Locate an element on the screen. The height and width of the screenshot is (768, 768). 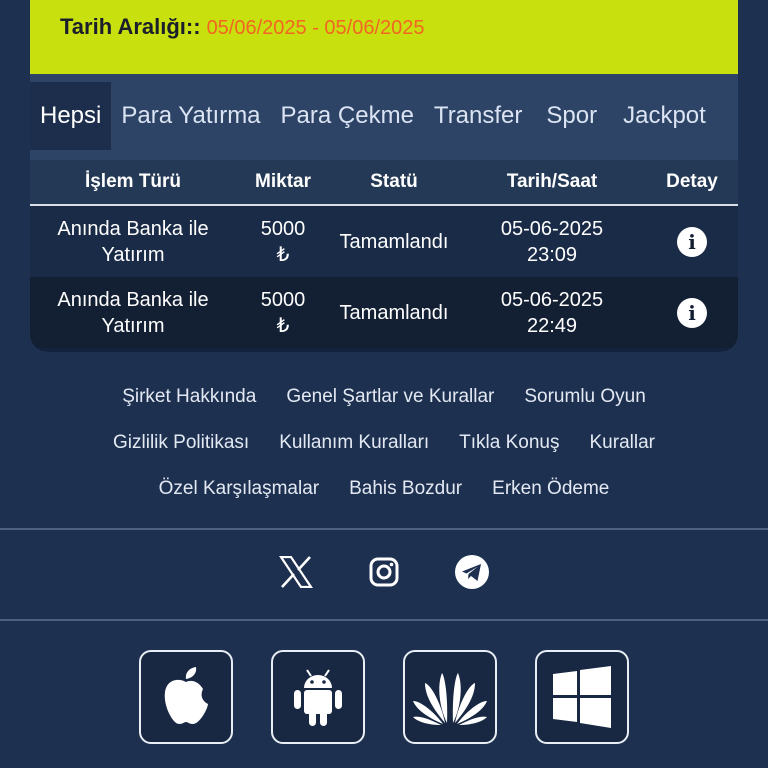
row-datetime: 05-06-2025 23:09 is located at coordinates (552, 242).